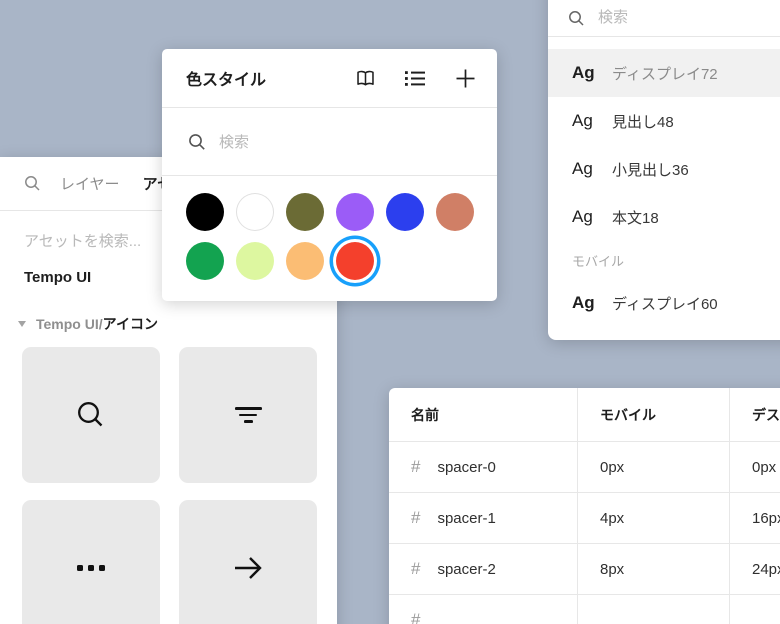 The width and height of the screenshot is (780, 624). What do you see at coordinates (405, 212) in the screenshot?
I see `color-swatch-blue` at bounding box center [405, 212].